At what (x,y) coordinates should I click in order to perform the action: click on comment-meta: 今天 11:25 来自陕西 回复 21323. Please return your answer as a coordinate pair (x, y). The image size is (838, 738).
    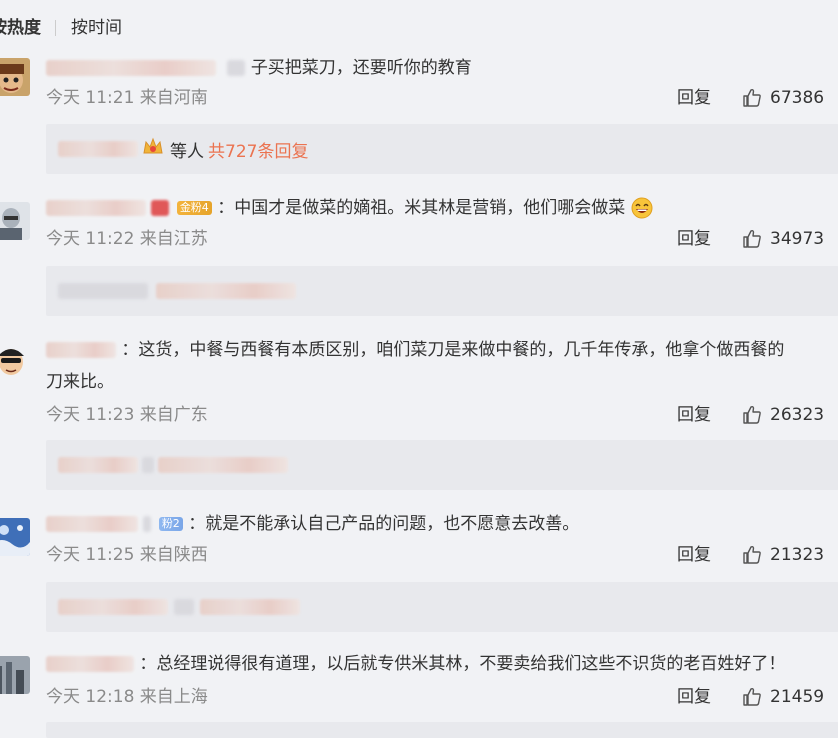
    Looking at the image, I should click on (442, 555).